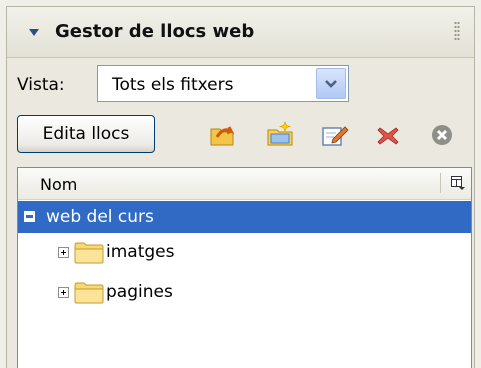  What do you see at coordinates (222, 134) in the screenshot?
I see `connect-icon` at bounding box center [222, 134].